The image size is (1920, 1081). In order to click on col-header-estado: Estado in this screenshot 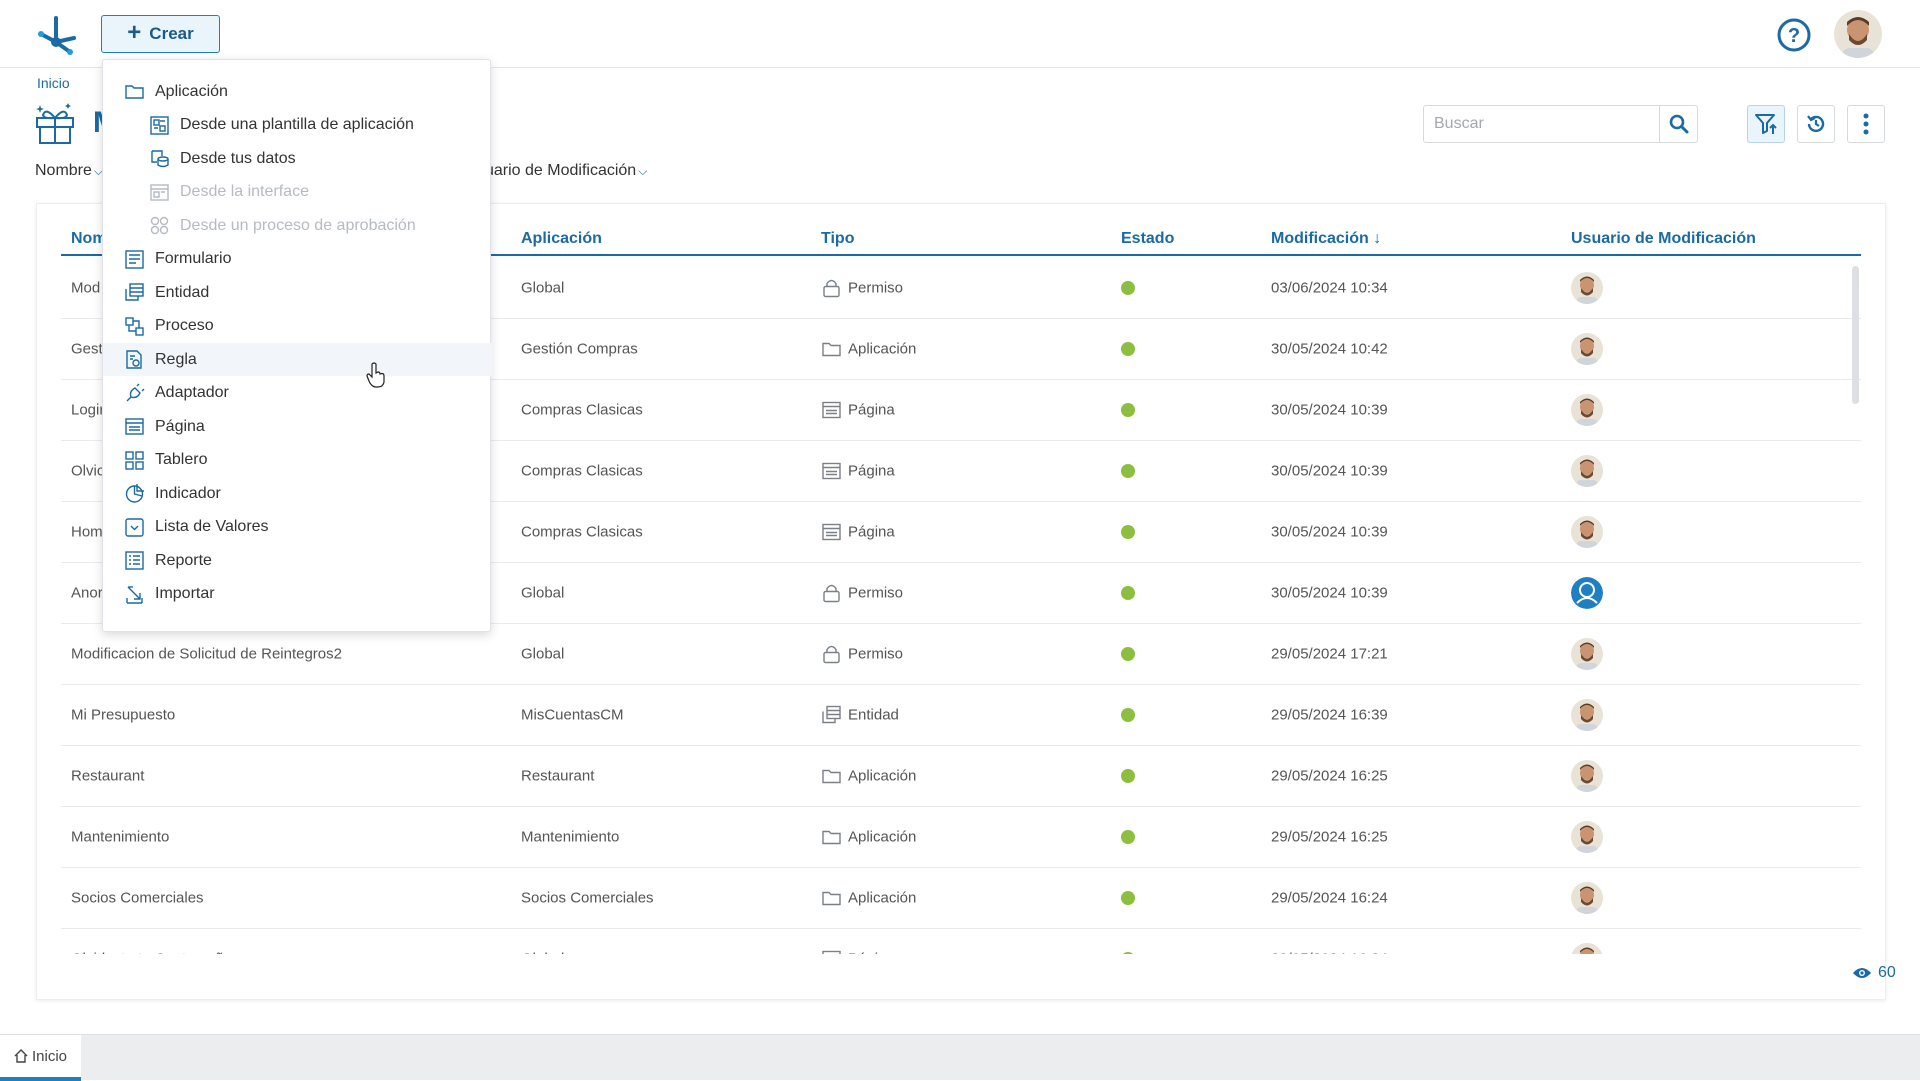, I will do `click(1147, 239)`.